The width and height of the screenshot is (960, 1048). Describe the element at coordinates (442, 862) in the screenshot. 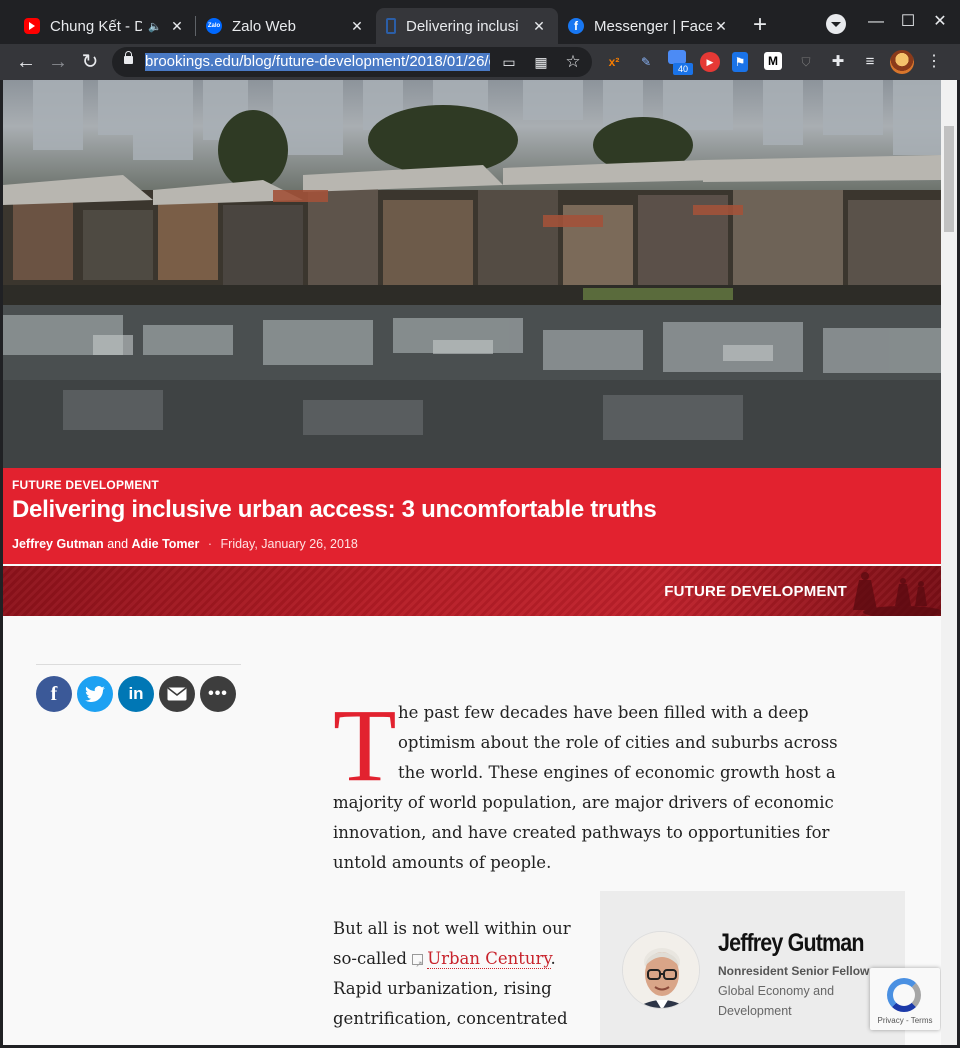

I see `paragraph-line: untold amounts of people.` at that location.